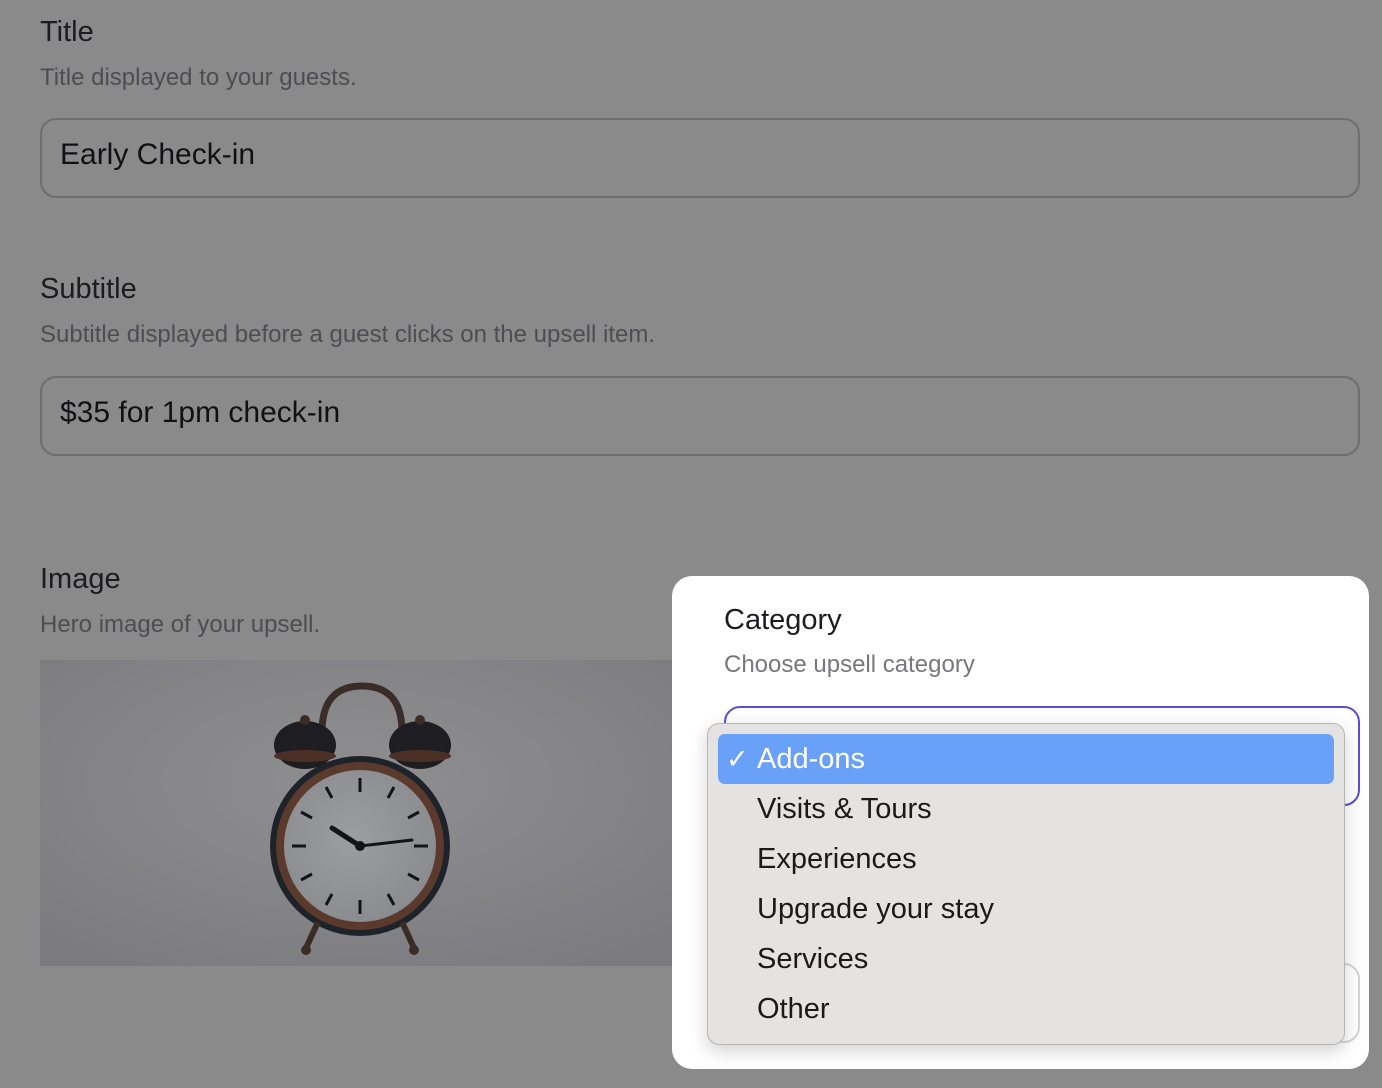  I want to click on subtitle-input: $35 for 1pm check-in, so click(700, 416).